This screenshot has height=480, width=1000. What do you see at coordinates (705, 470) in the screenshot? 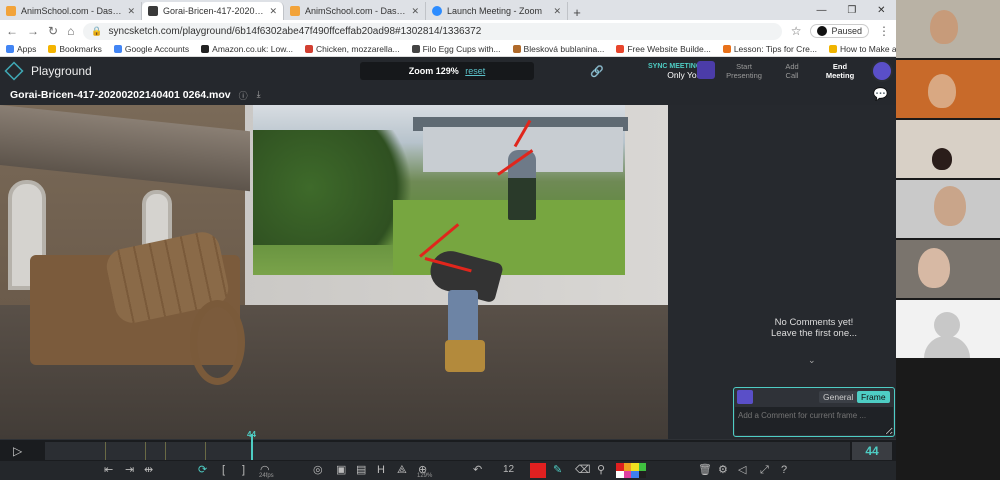
I see `trash-icon: 🗑` at bounding box center [705, 470].